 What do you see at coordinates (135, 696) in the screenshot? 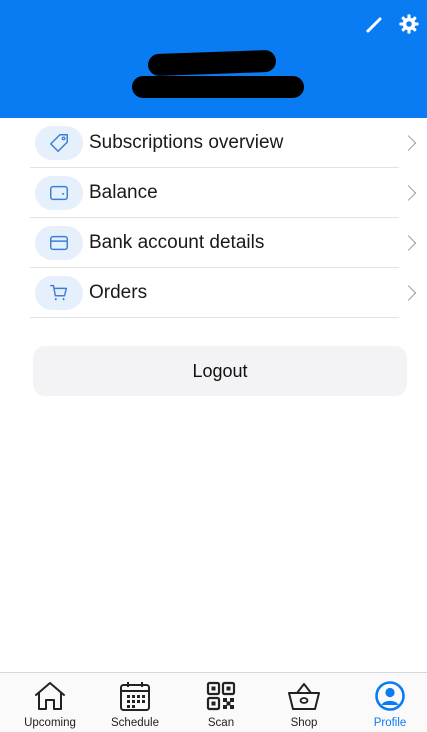
I see `calendar-icon` at bounding box center [135, 696].